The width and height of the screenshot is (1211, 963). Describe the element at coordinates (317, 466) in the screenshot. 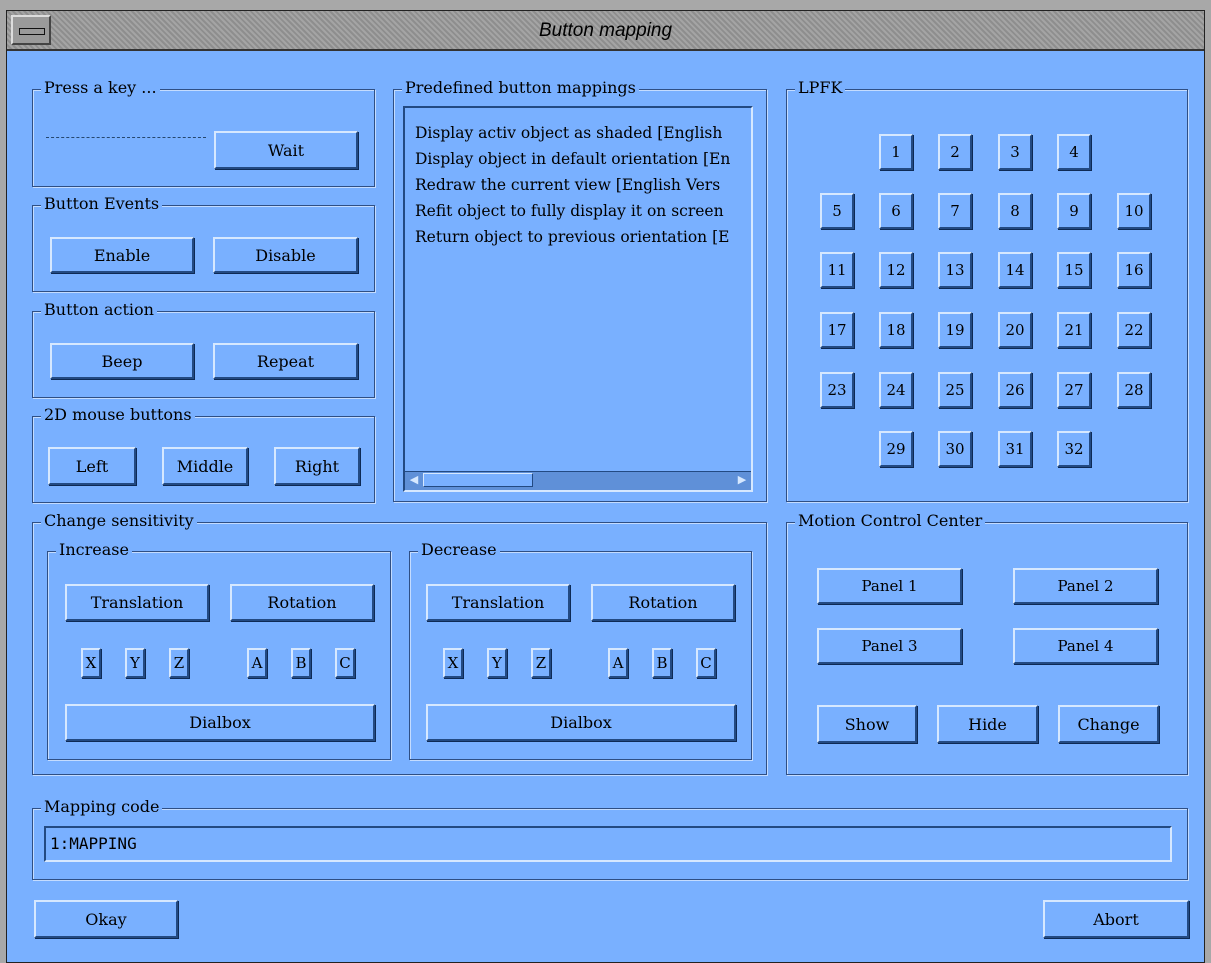

I see `right-button: Right` at that location.